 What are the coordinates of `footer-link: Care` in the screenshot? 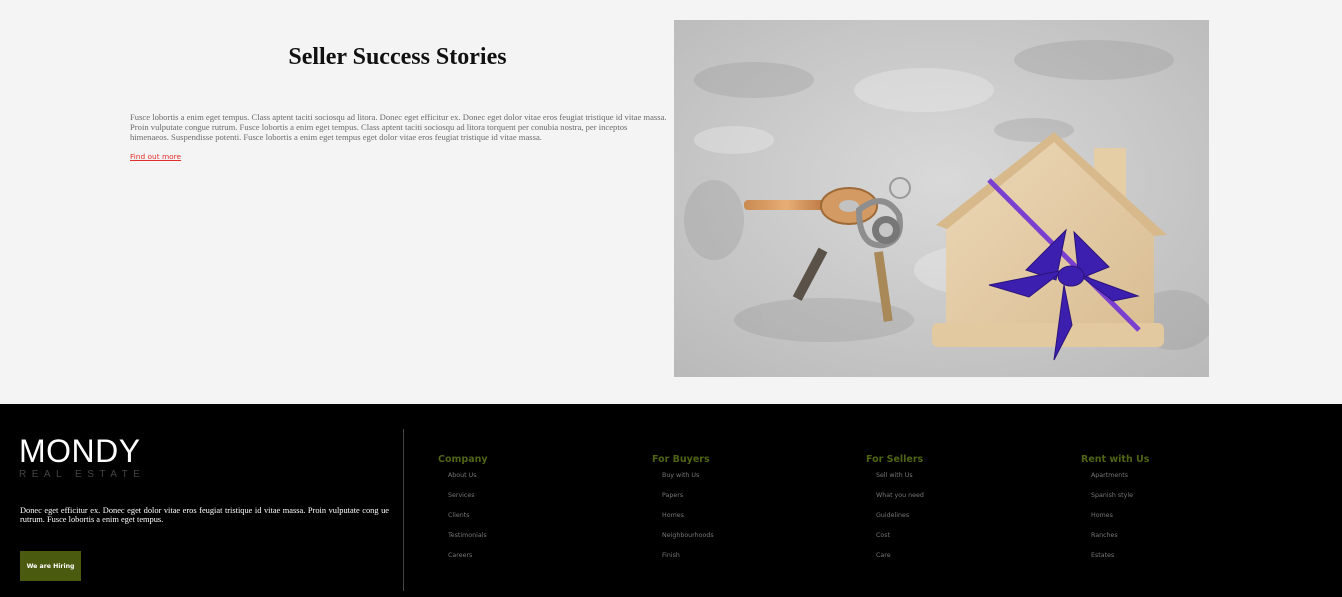 It's located at (900, 561).